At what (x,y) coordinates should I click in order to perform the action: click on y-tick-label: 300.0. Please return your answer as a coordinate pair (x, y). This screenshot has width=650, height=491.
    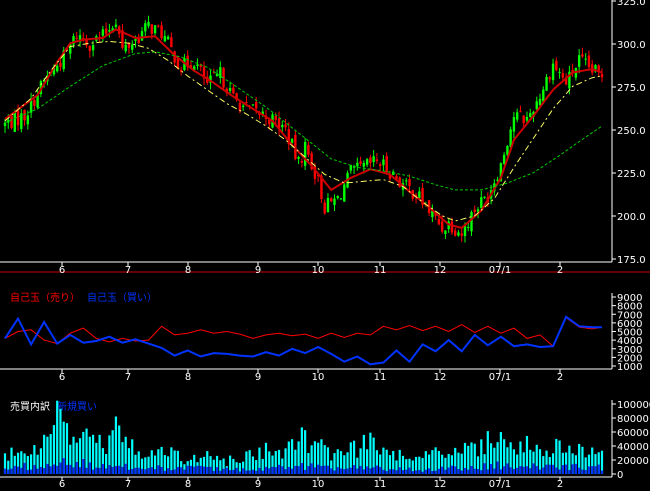
    Looking at the image, I should click on (631, 45).